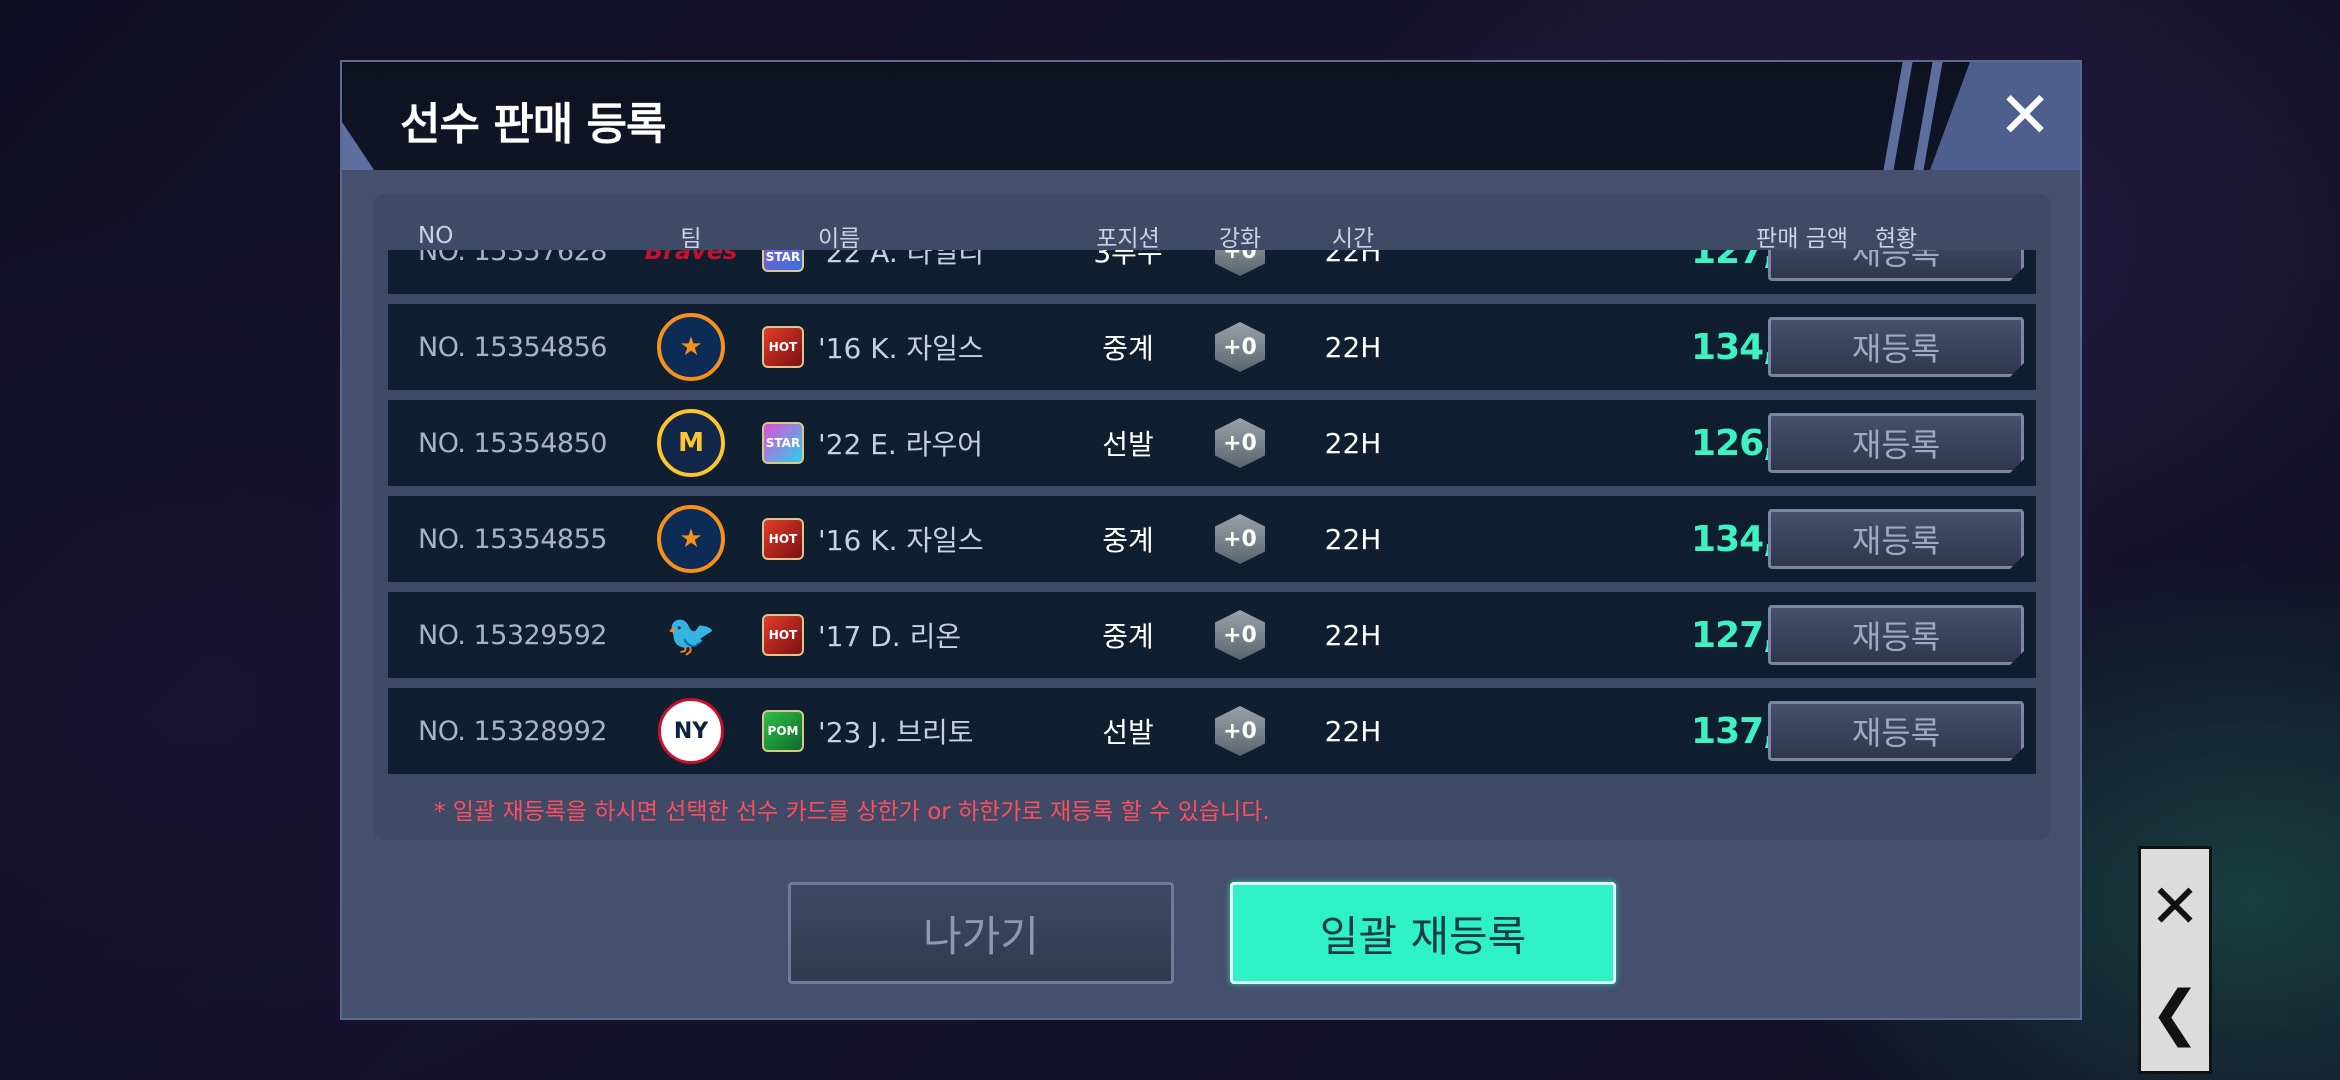 The height and width of the screenshot is (1080, 2340). What do you see at coordinates (512, 539) in the screenshot?
I see `listing-number: NO. 15354855` at bounding box center [512, 539].